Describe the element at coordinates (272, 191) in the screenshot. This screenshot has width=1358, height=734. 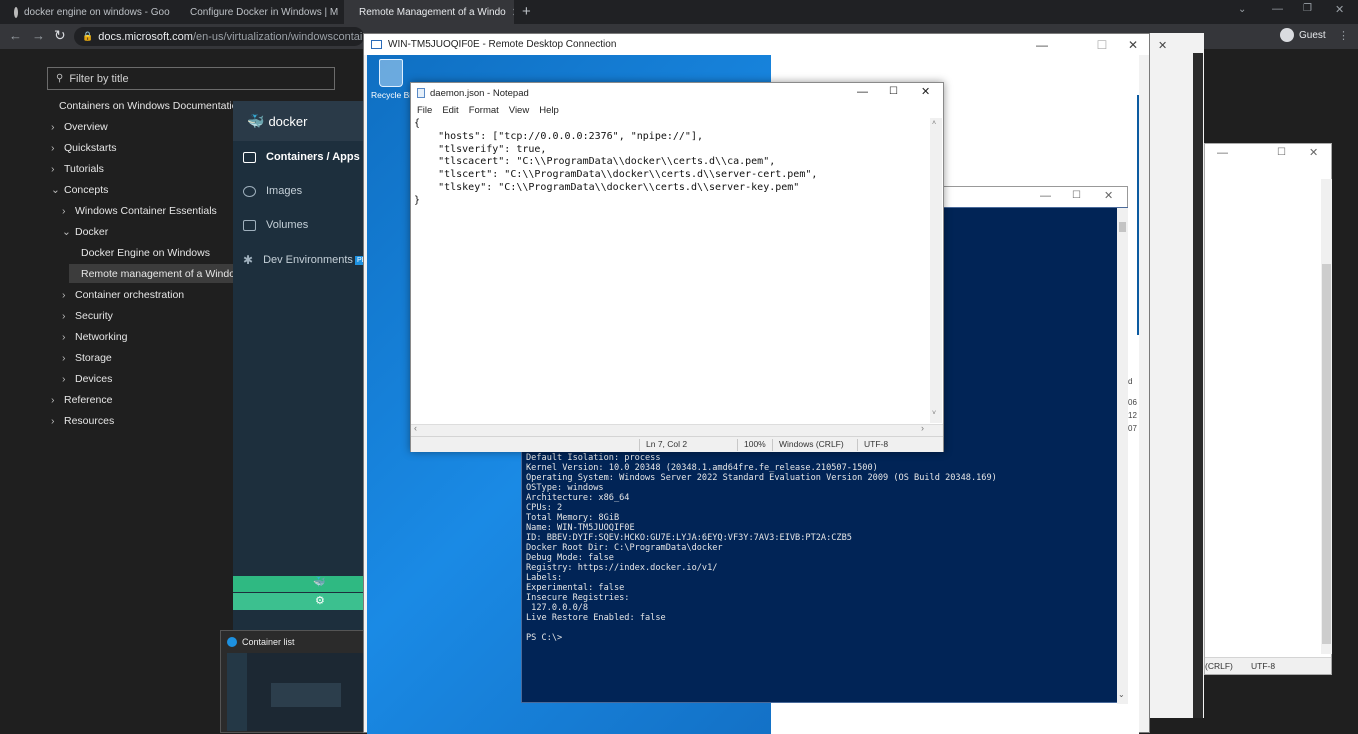
I see `docker-nav-images: Images` at that location.